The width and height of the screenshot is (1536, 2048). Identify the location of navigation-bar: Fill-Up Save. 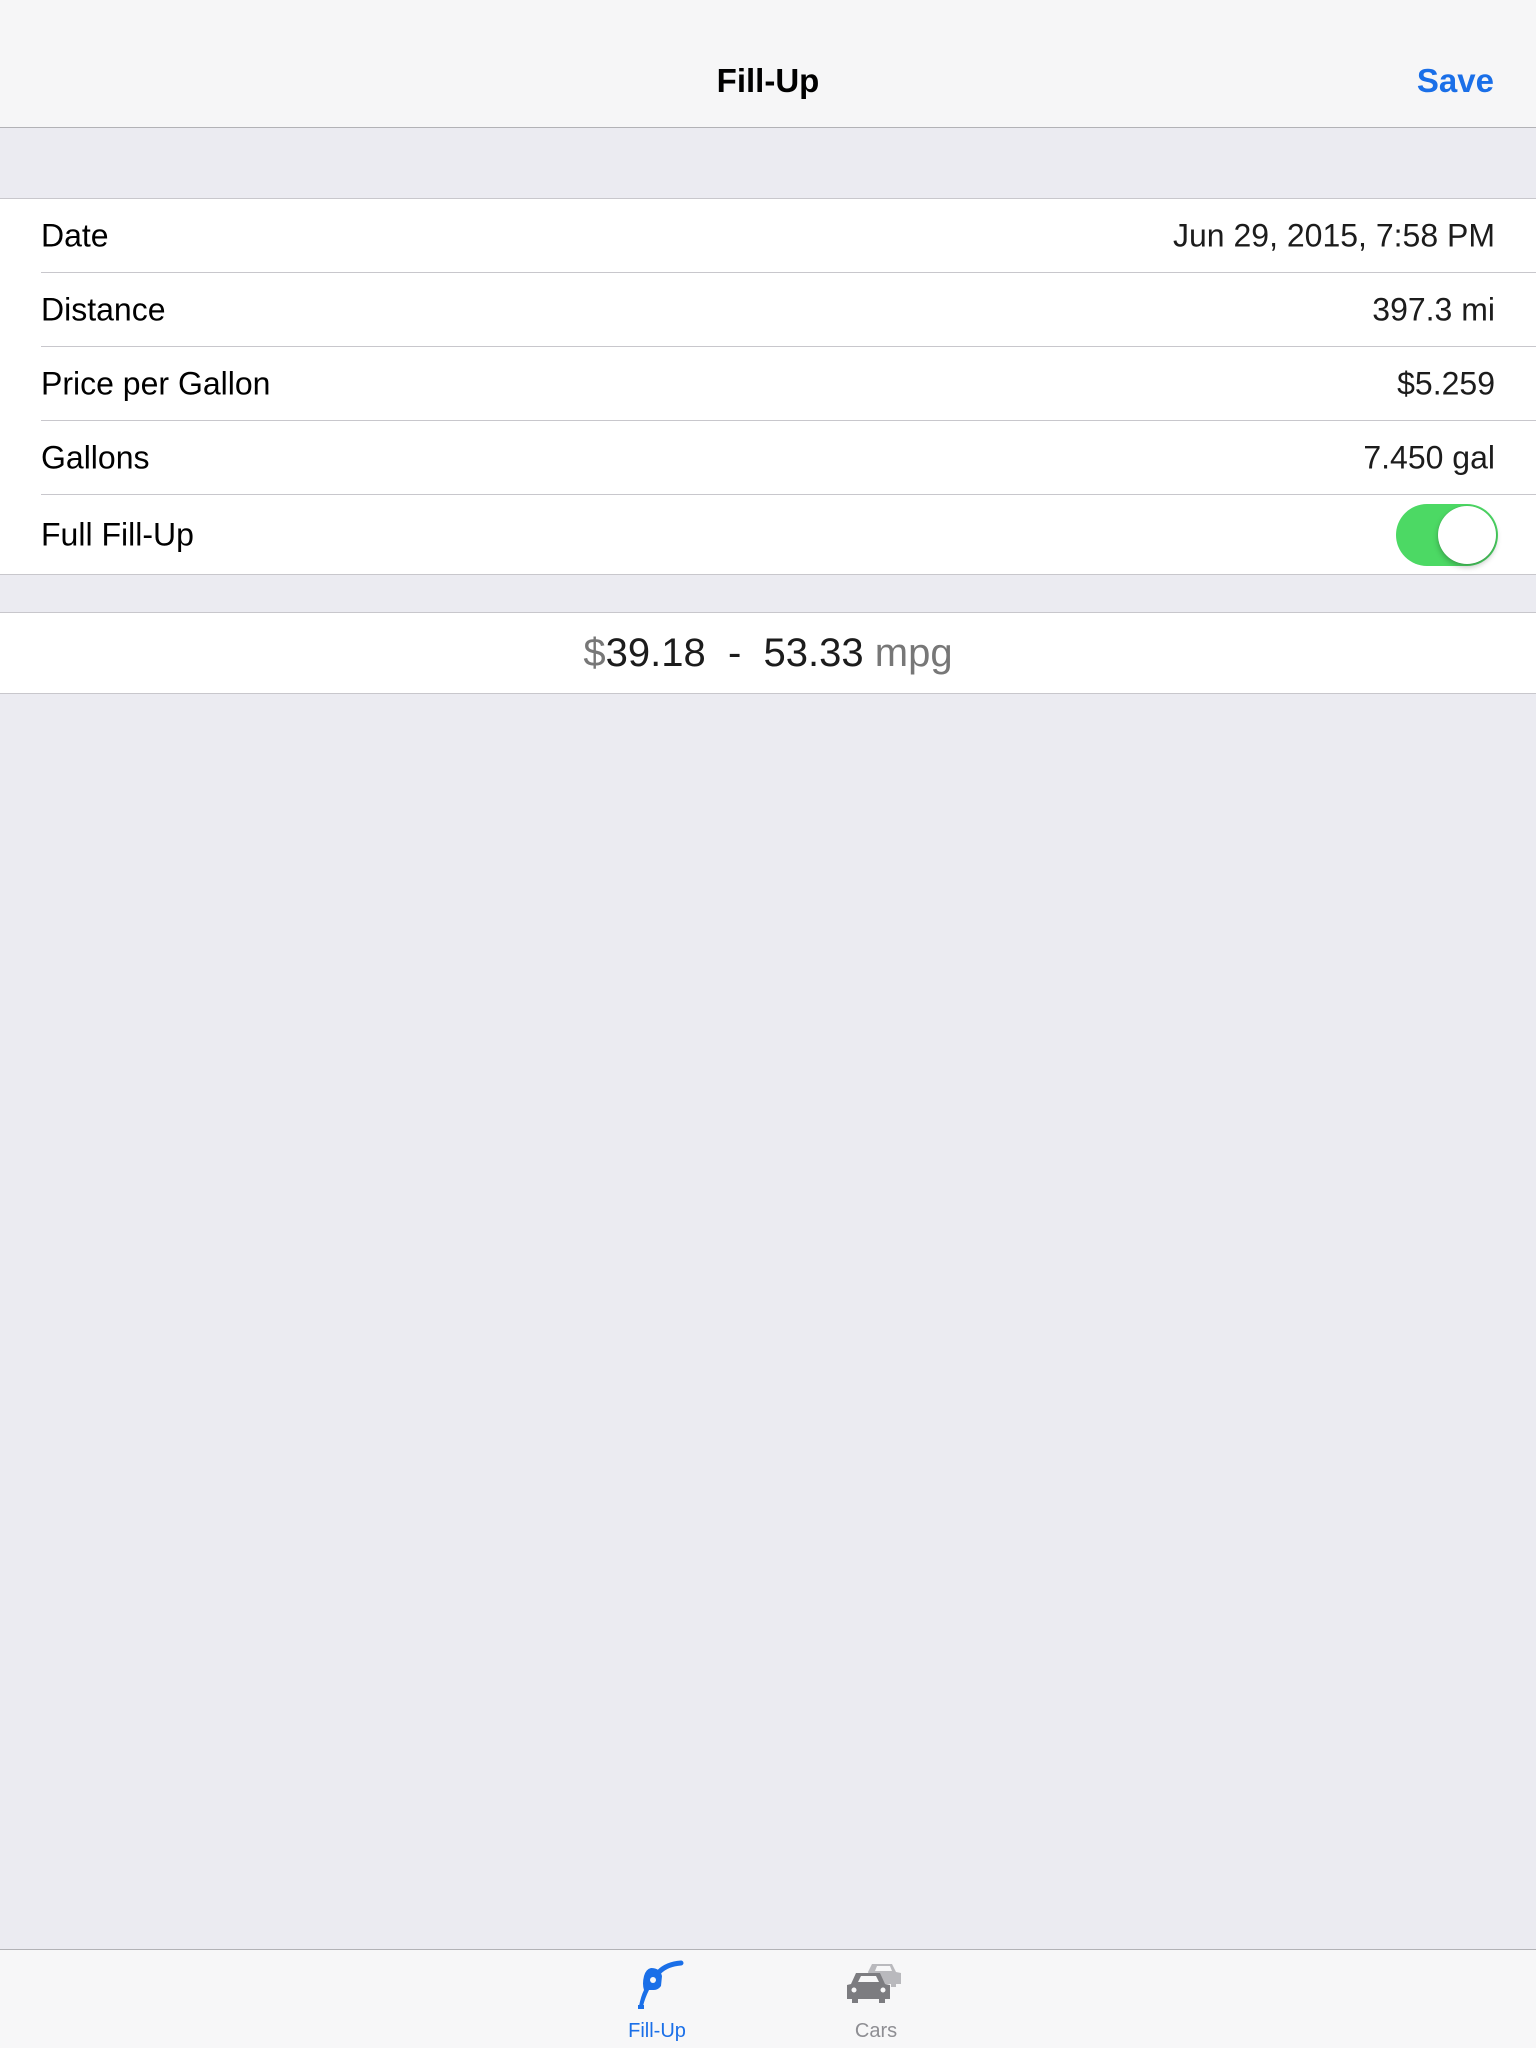
(768, 64).